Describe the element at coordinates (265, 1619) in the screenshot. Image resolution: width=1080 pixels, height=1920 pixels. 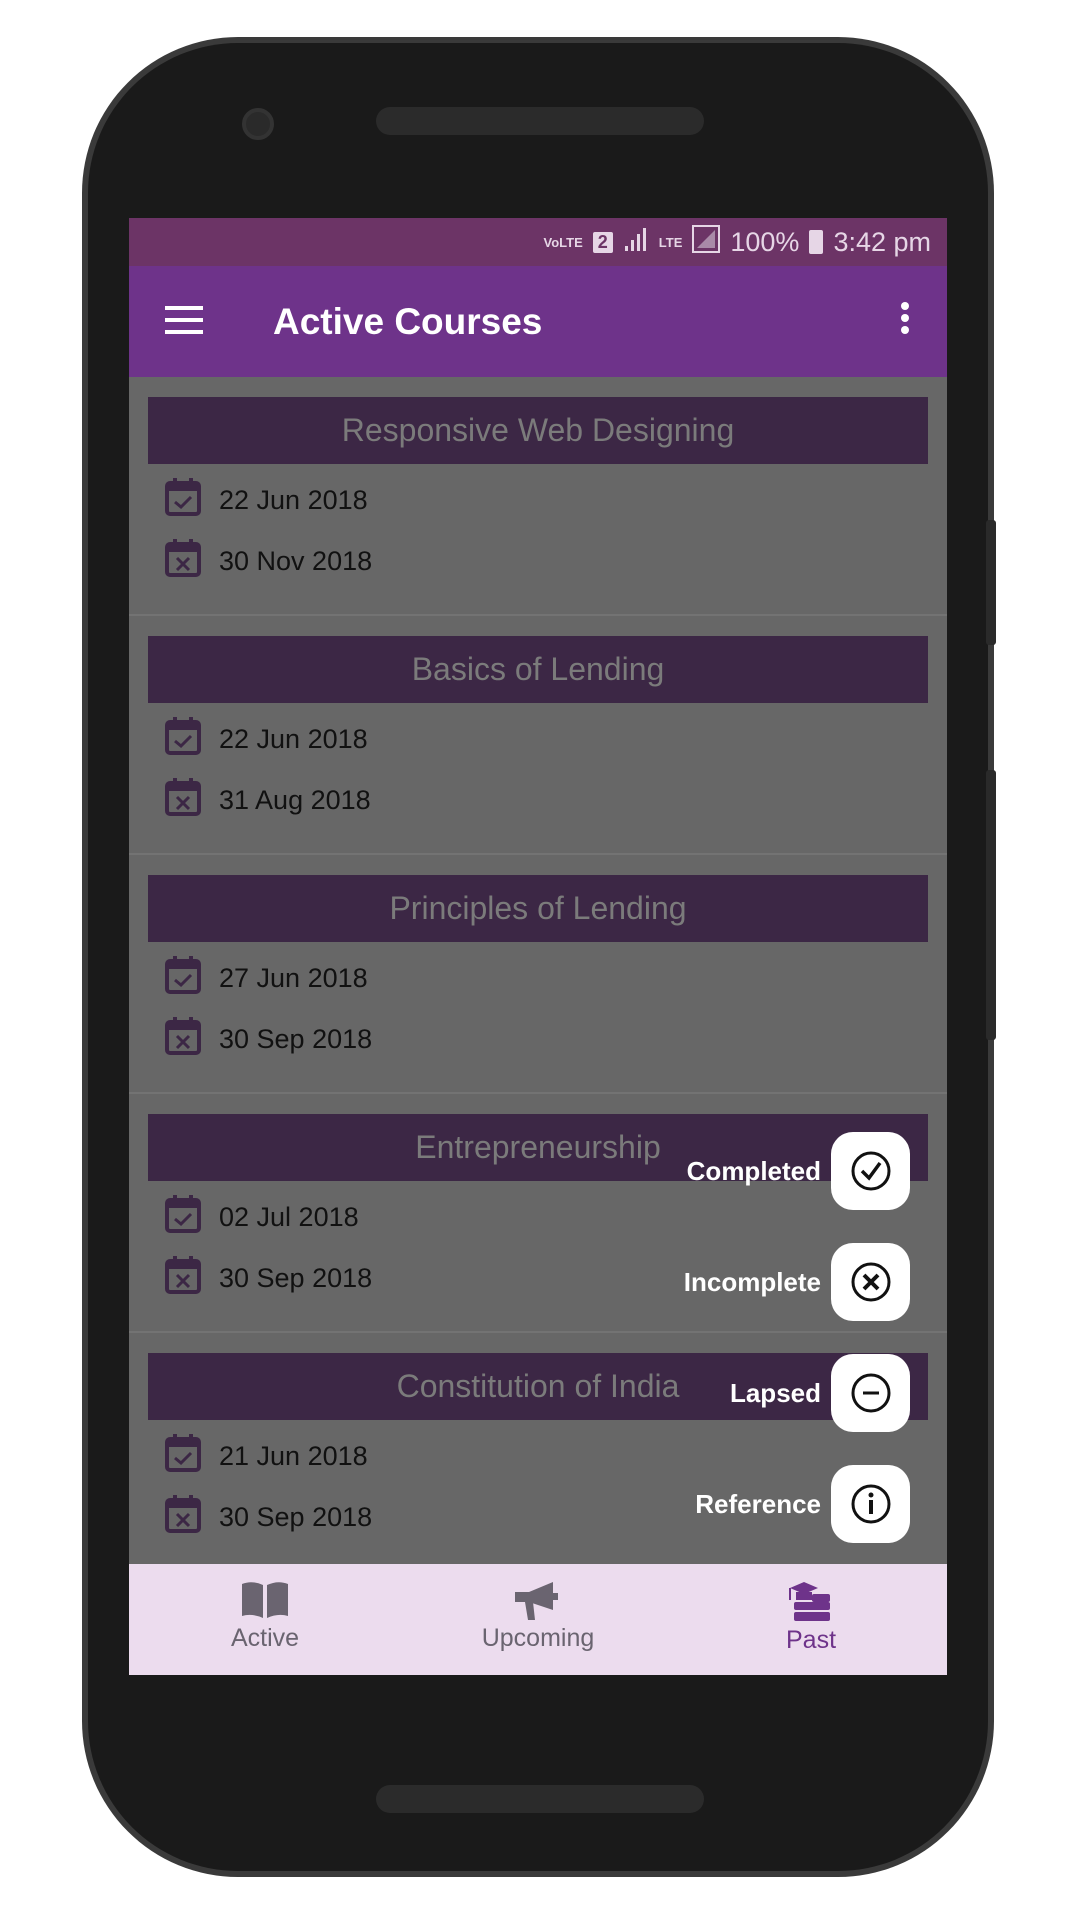
I see `nav-active: Active` at that location.